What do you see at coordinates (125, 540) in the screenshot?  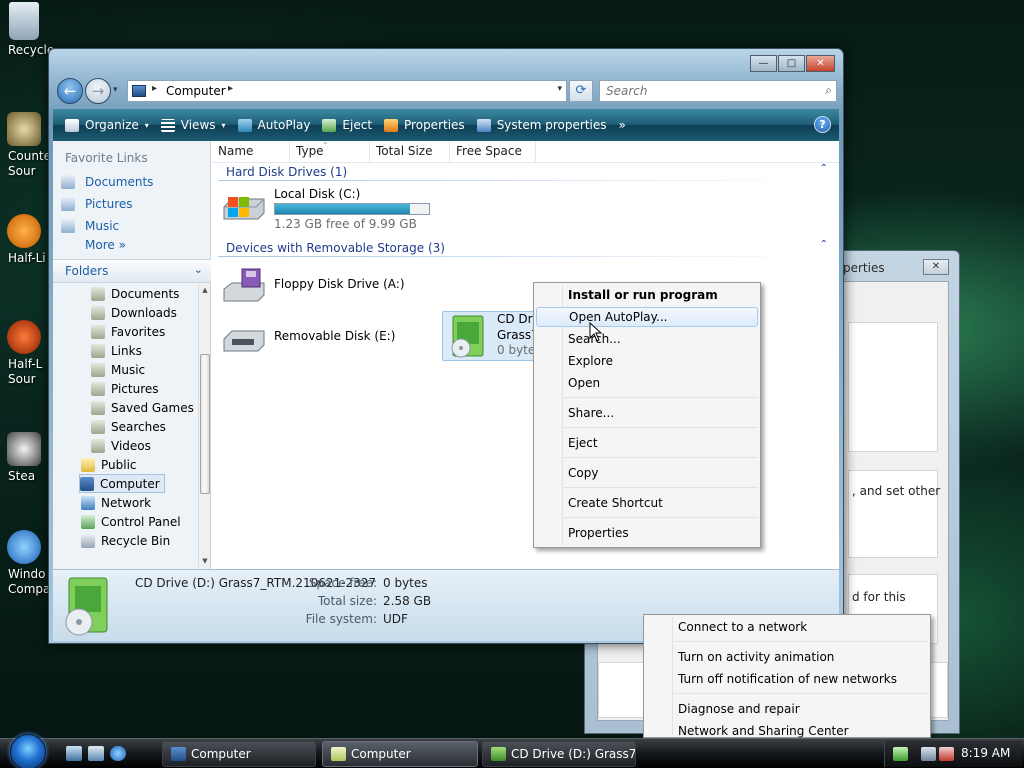 I see `tree-item-recycle-bin: Recycle Bin` at bounding box center [125, 540].